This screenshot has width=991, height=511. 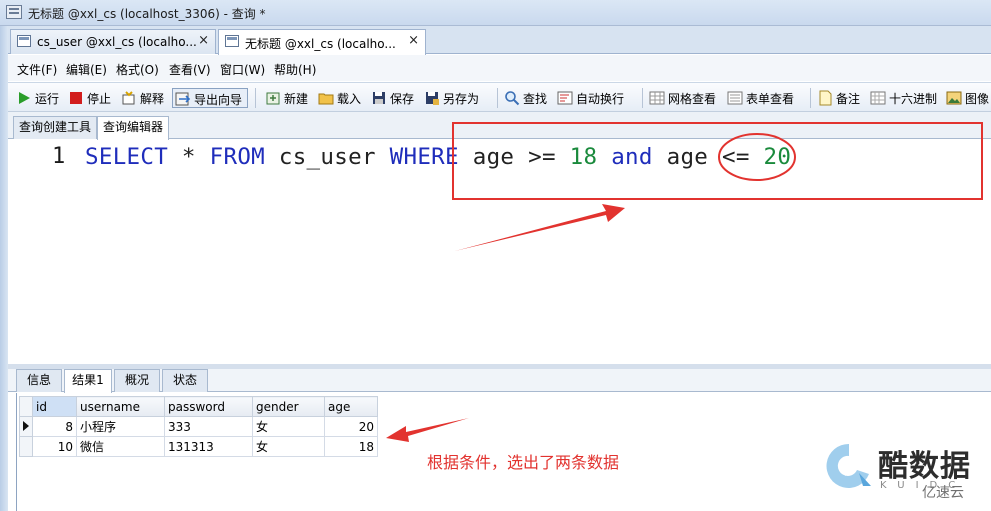 What do you see at coordinates (237, 157) in the screenshot?
I see `keyword-from: FROM` at bounding box center [237, 157].